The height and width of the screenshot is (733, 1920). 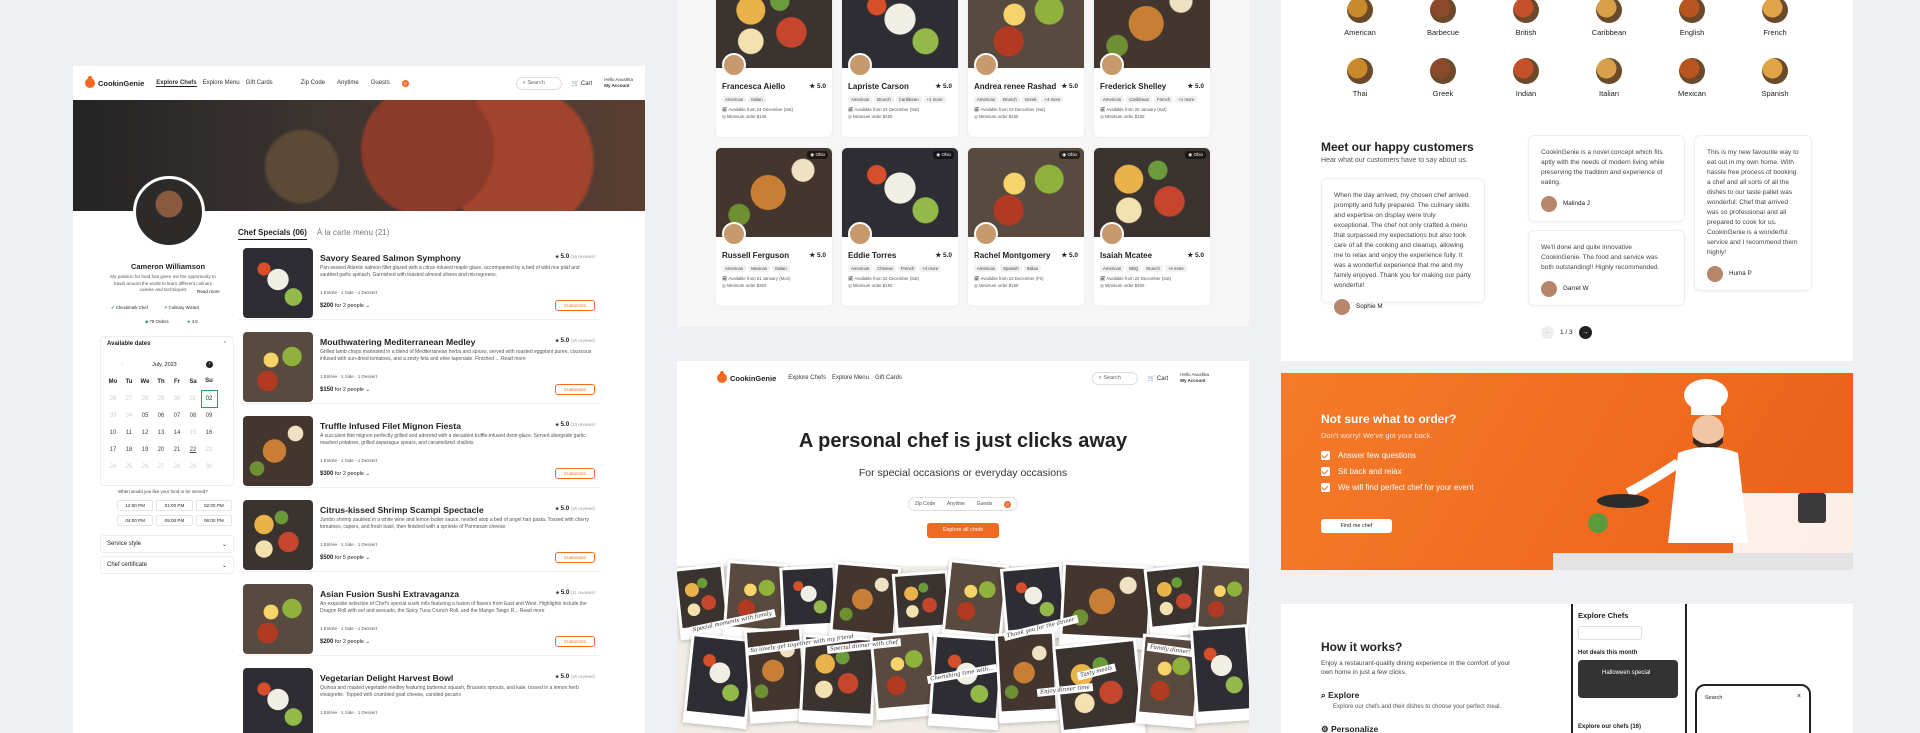 What do you see at coordinates (213, 520) in the screenshot?
I see `time-slot-button: 06:00 PM` at bounding box center [213, 520].